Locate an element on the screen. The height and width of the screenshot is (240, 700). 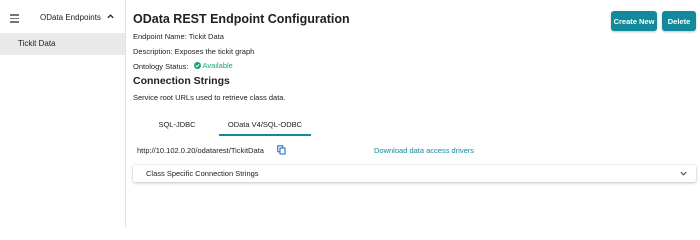
sidebar-item-label: Tickit Data is located at coordinates (37, 43).